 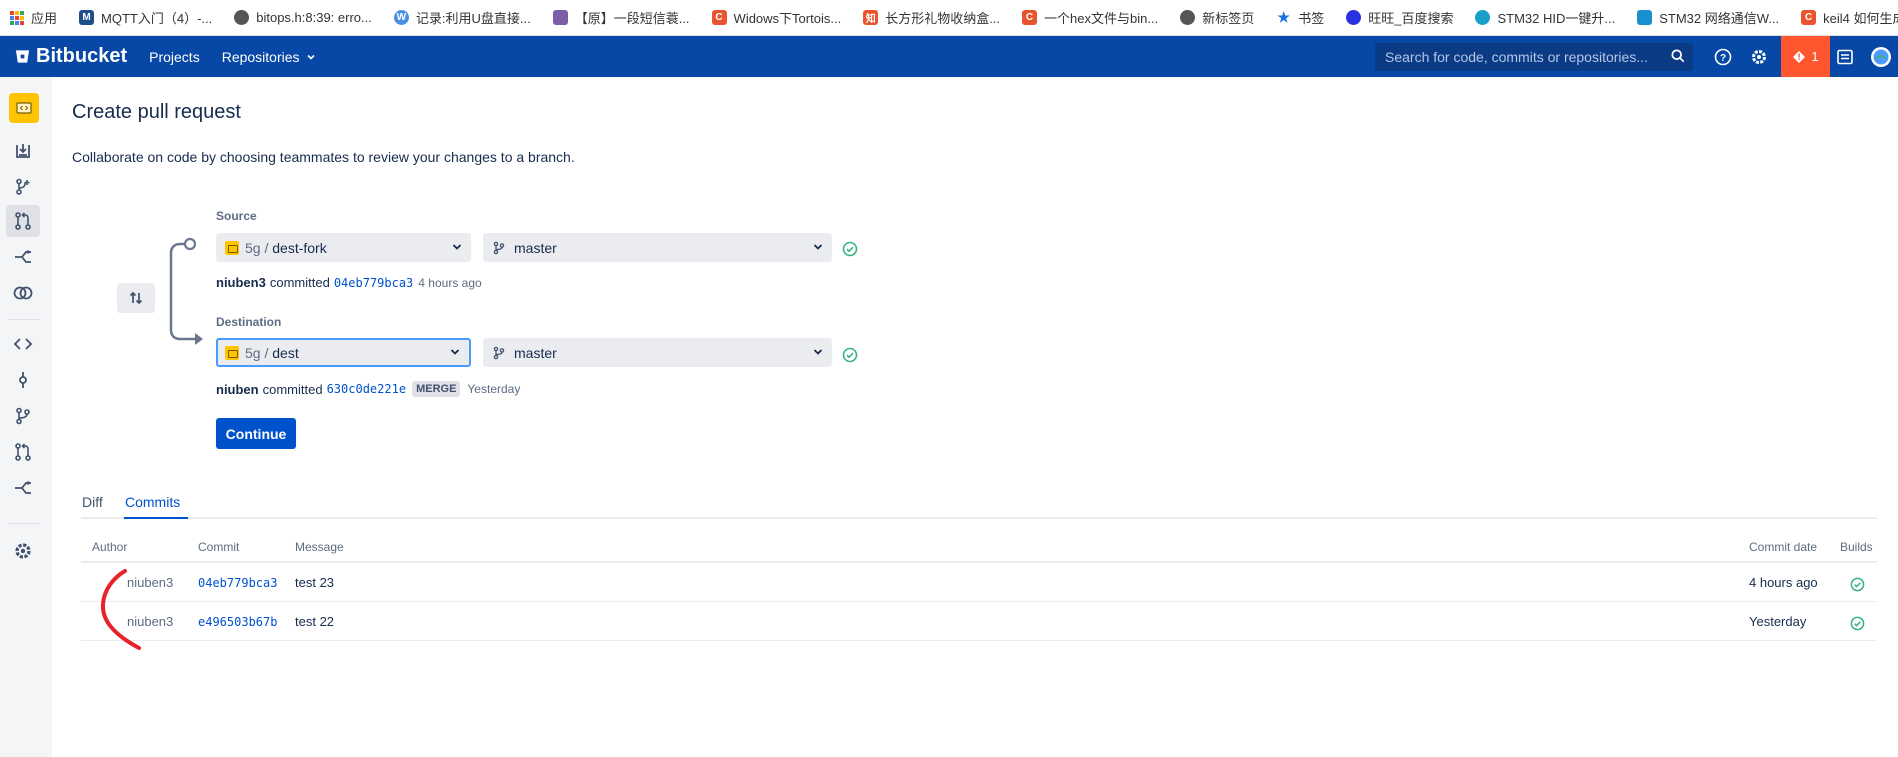 What do you see at coordinates (657, 352) in the screenshot?
I see `destination-branch-select: master` at bounding box center [657, 352].